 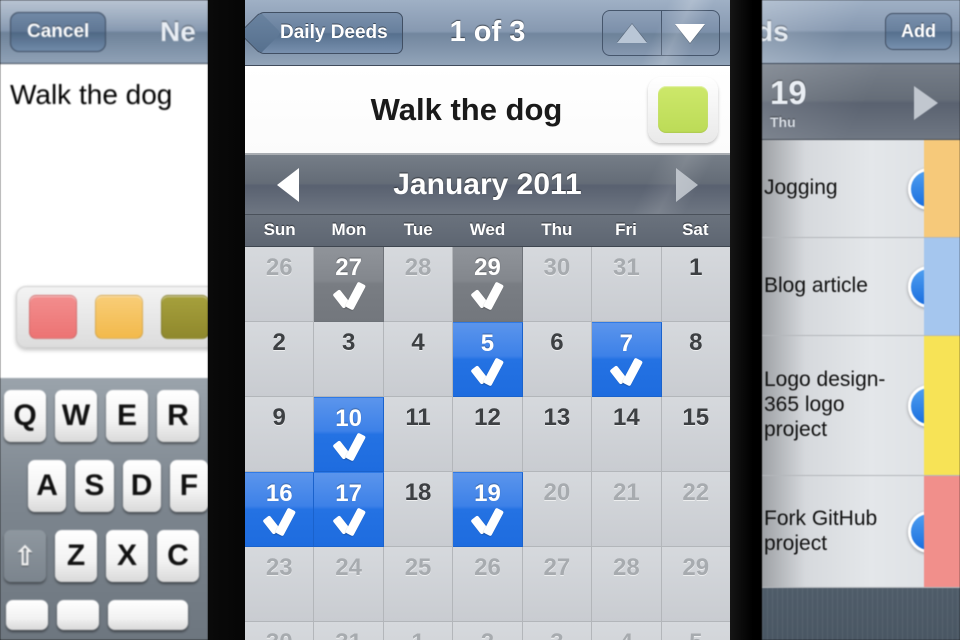 I want to click on key-x: X, so click(x=127, y=556).